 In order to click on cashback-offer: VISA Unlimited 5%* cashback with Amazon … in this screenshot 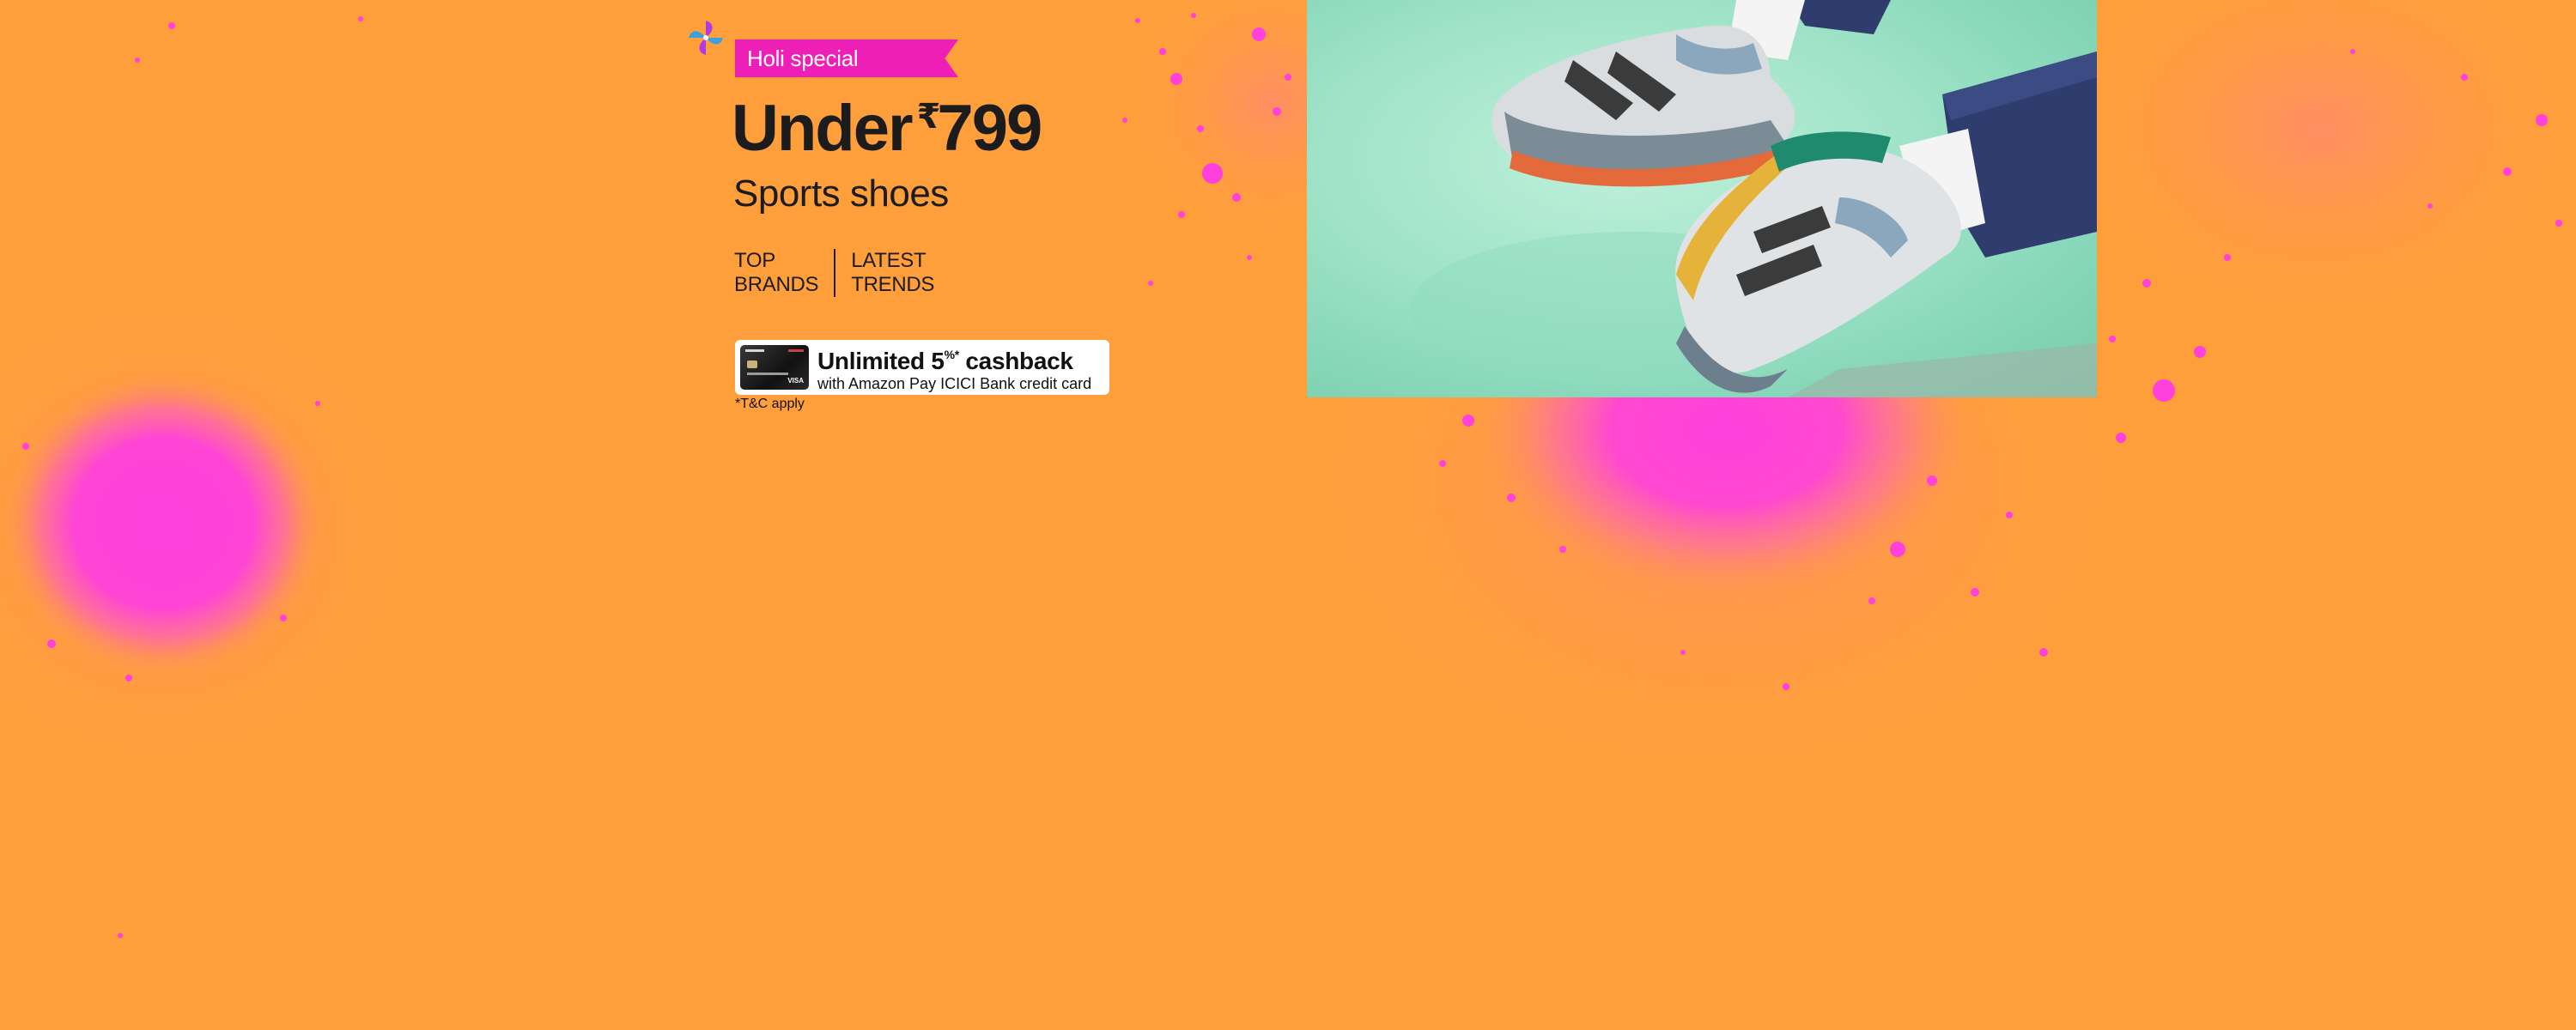, I will do `click(922, 367)`.